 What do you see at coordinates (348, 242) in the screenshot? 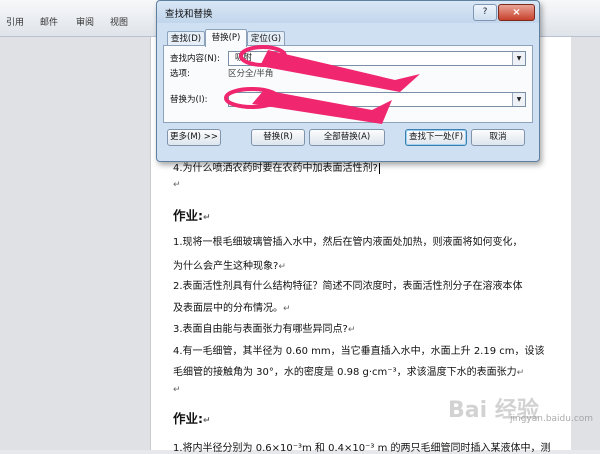
I see `doc-line: 1.现将一根毛细玻璃管插入水中，然后在管内液面处加热，则液面将如何变化，` at bounding box center [348, 242].